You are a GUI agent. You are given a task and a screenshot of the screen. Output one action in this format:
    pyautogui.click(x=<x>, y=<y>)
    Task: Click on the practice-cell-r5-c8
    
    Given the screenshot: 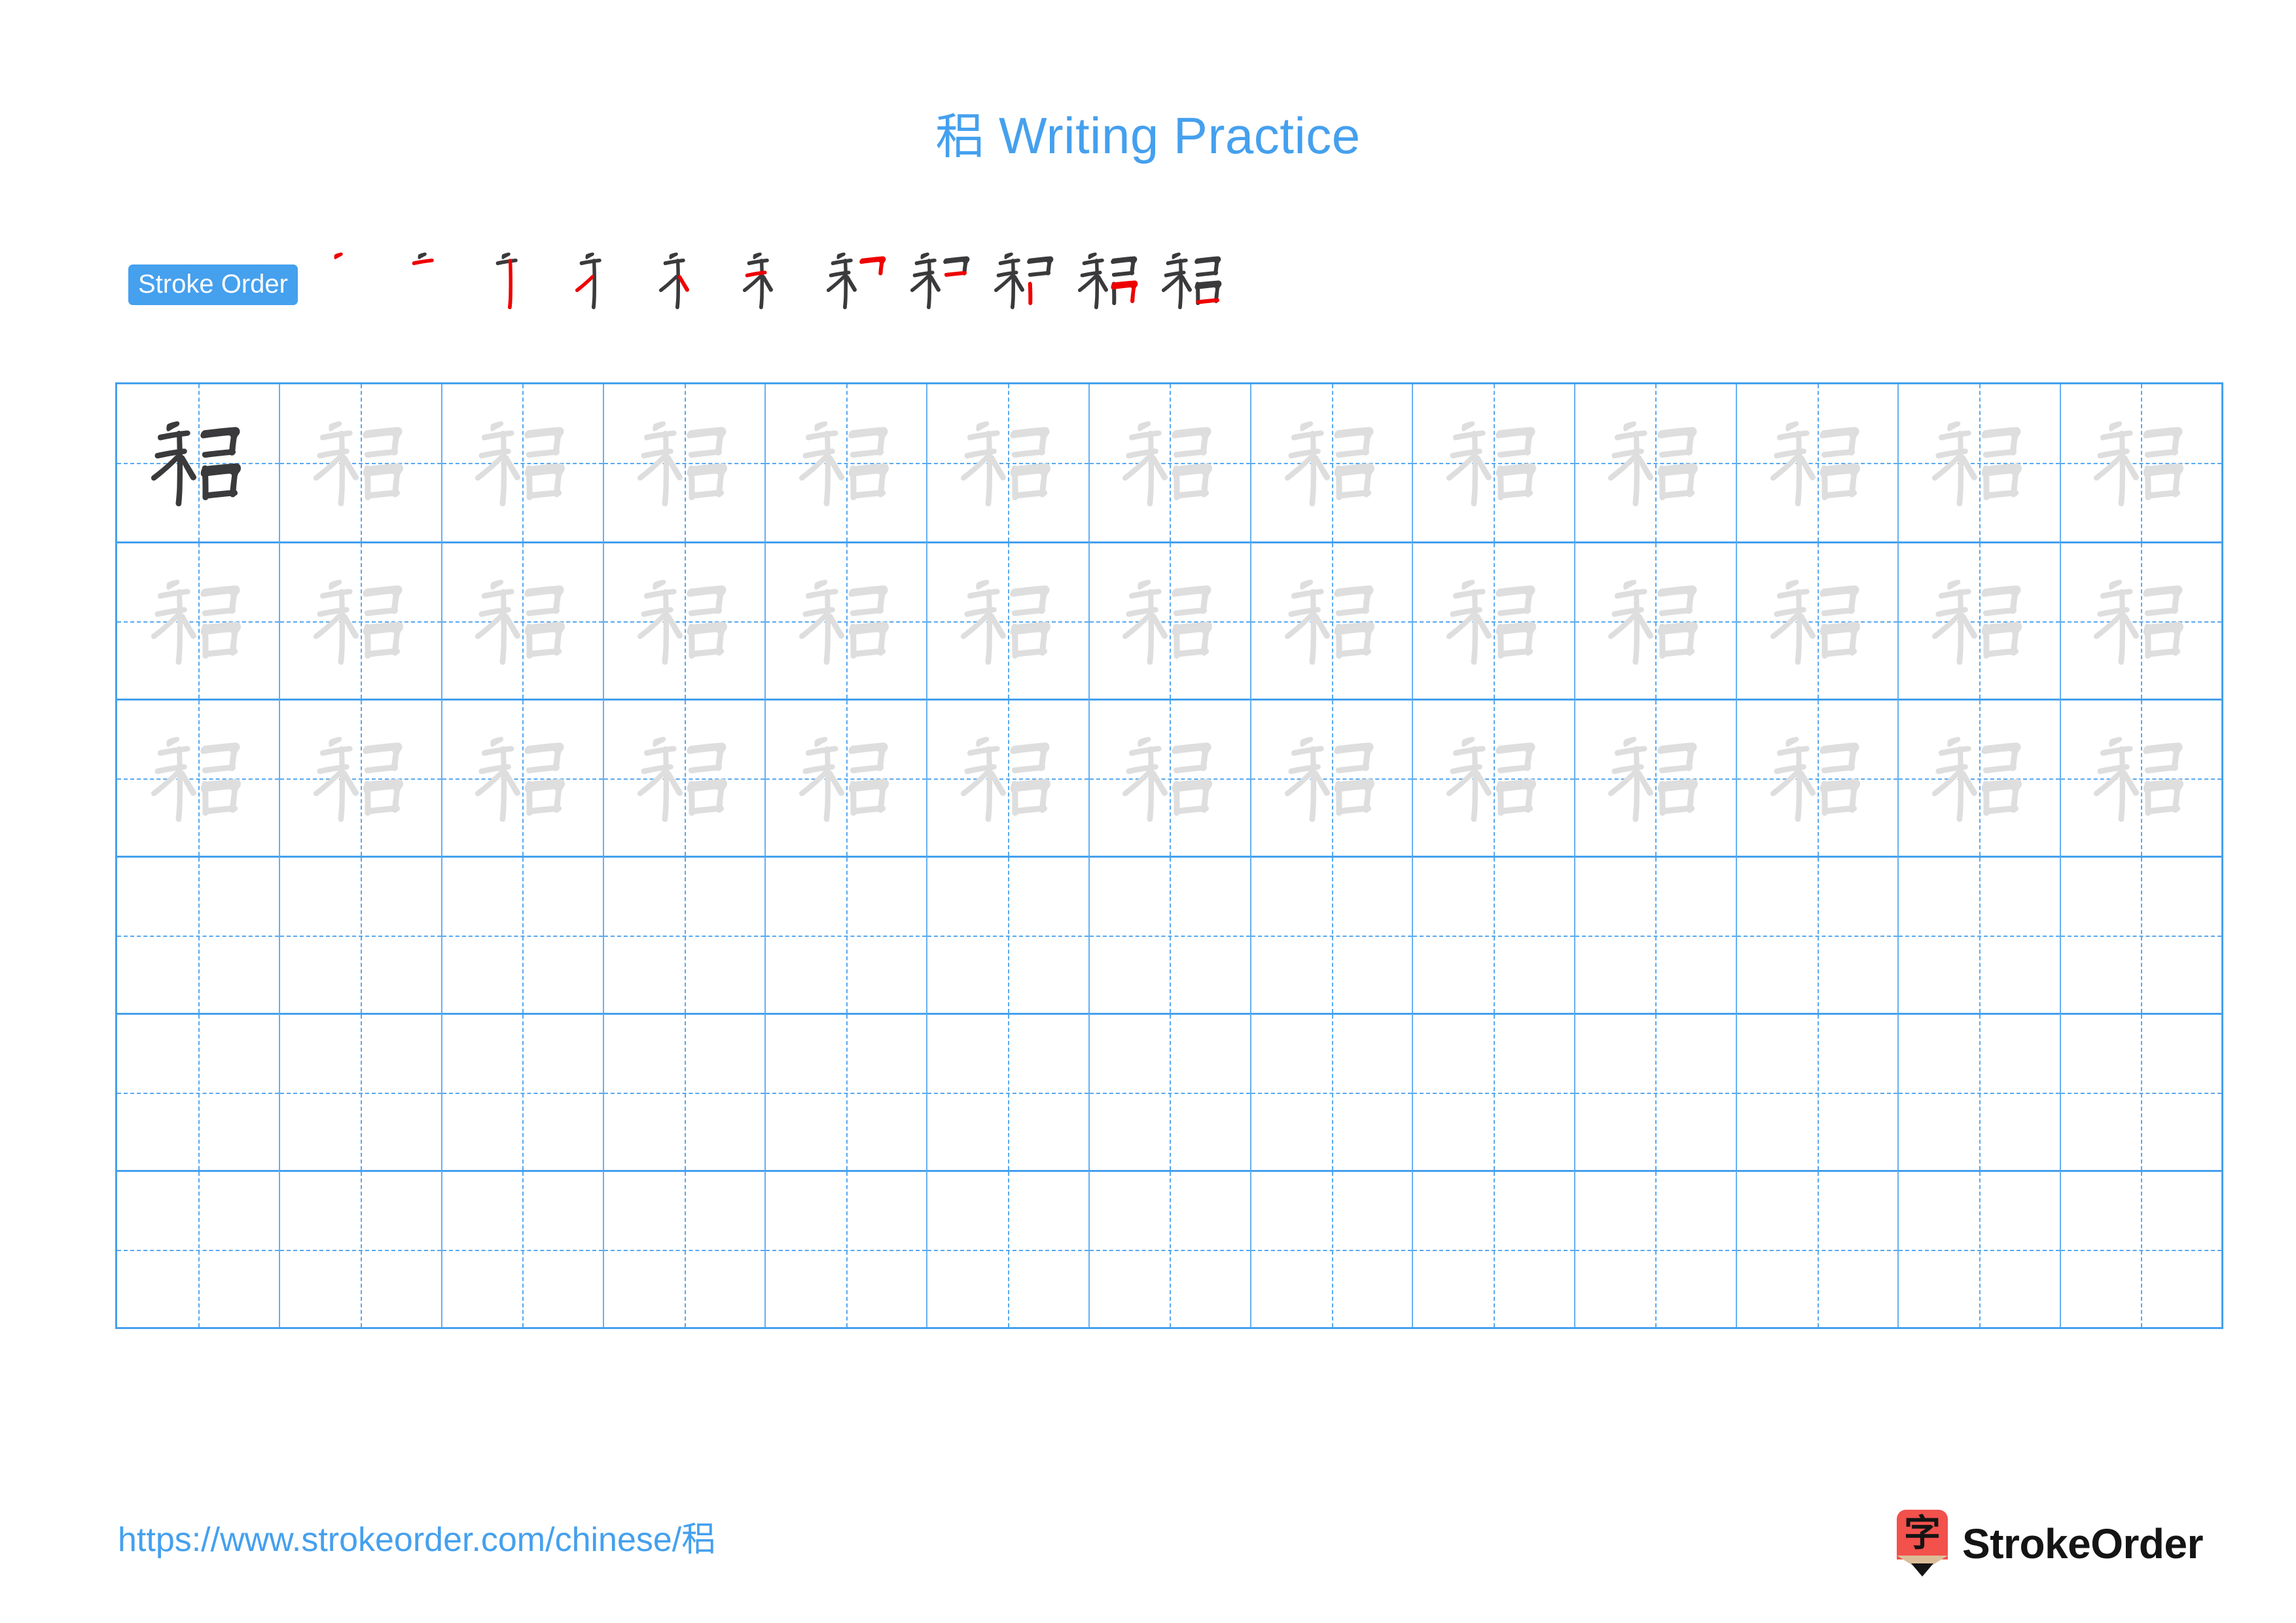 What is the action you would take?
    pyautogui.click(x=1331, y=1091)
    